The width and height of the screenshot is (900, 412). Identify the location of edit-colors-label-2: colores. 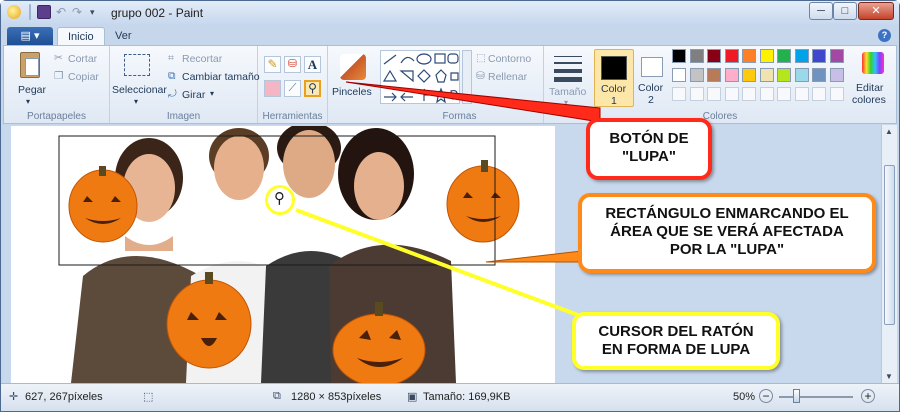
(869, 100).